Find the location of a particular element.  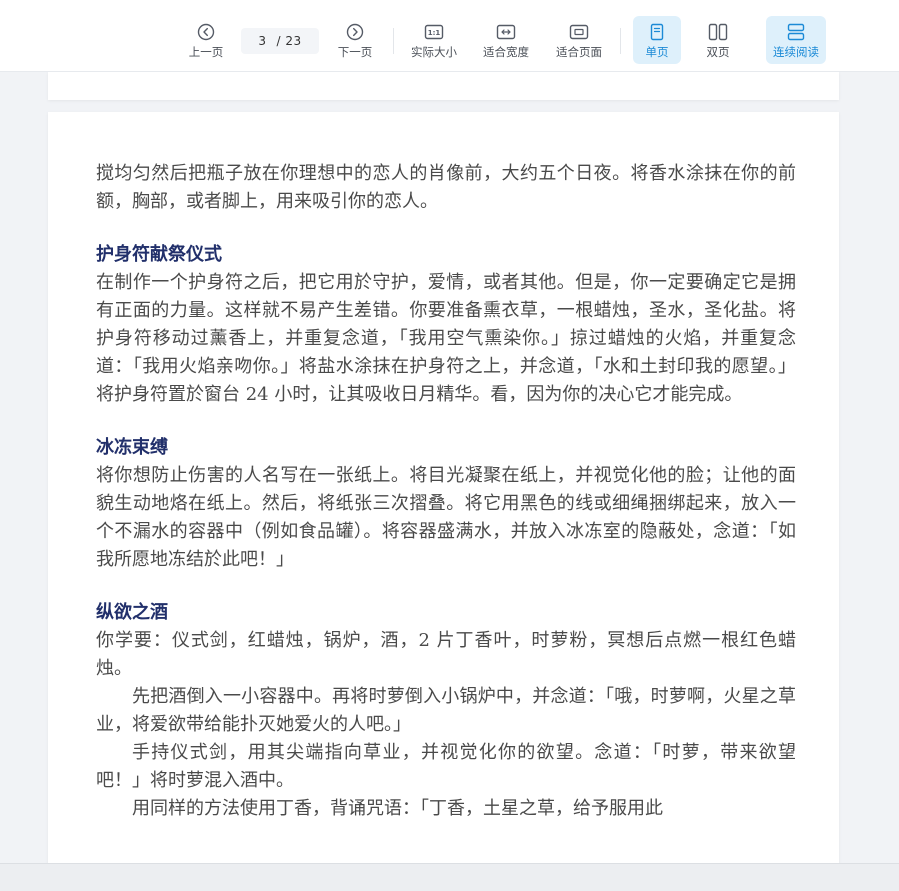

single-page-button: 单页 is located at coordinates (657, 40).